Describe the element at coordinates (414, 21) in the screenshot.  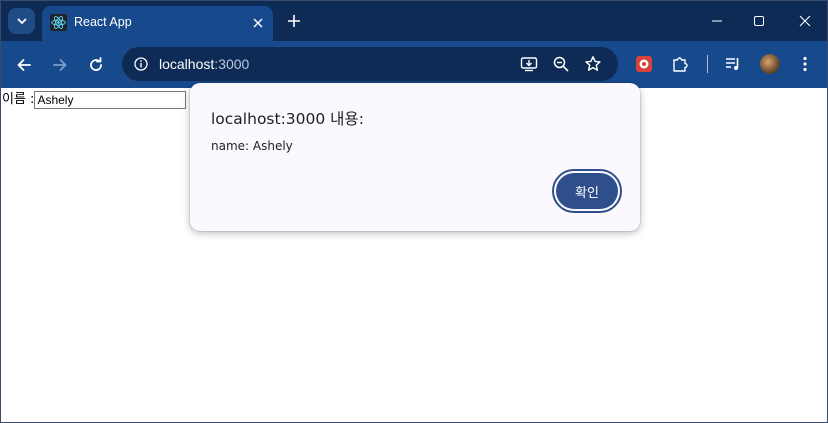
I see `tab-strip: React App` at that location.